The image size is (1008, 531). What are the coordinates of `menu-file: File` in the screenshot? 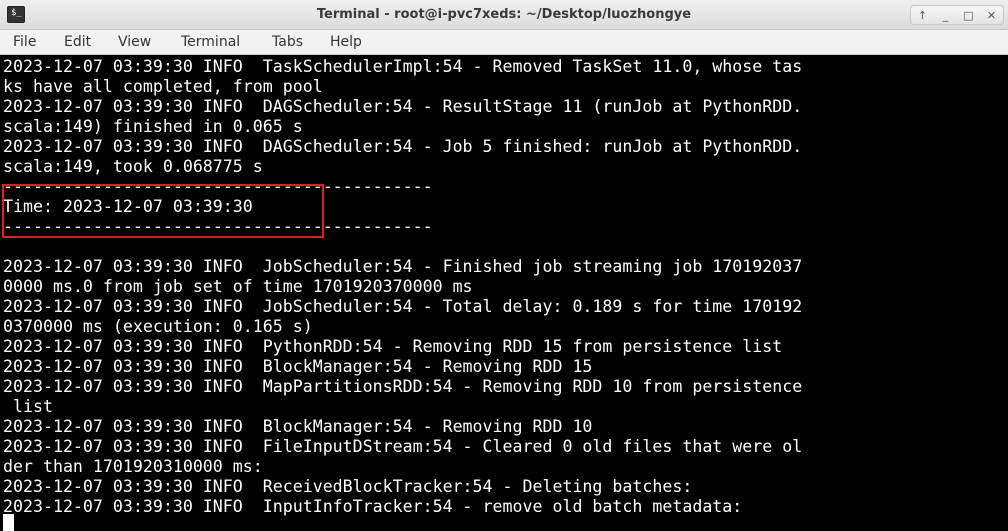 It's located at (24, 42).